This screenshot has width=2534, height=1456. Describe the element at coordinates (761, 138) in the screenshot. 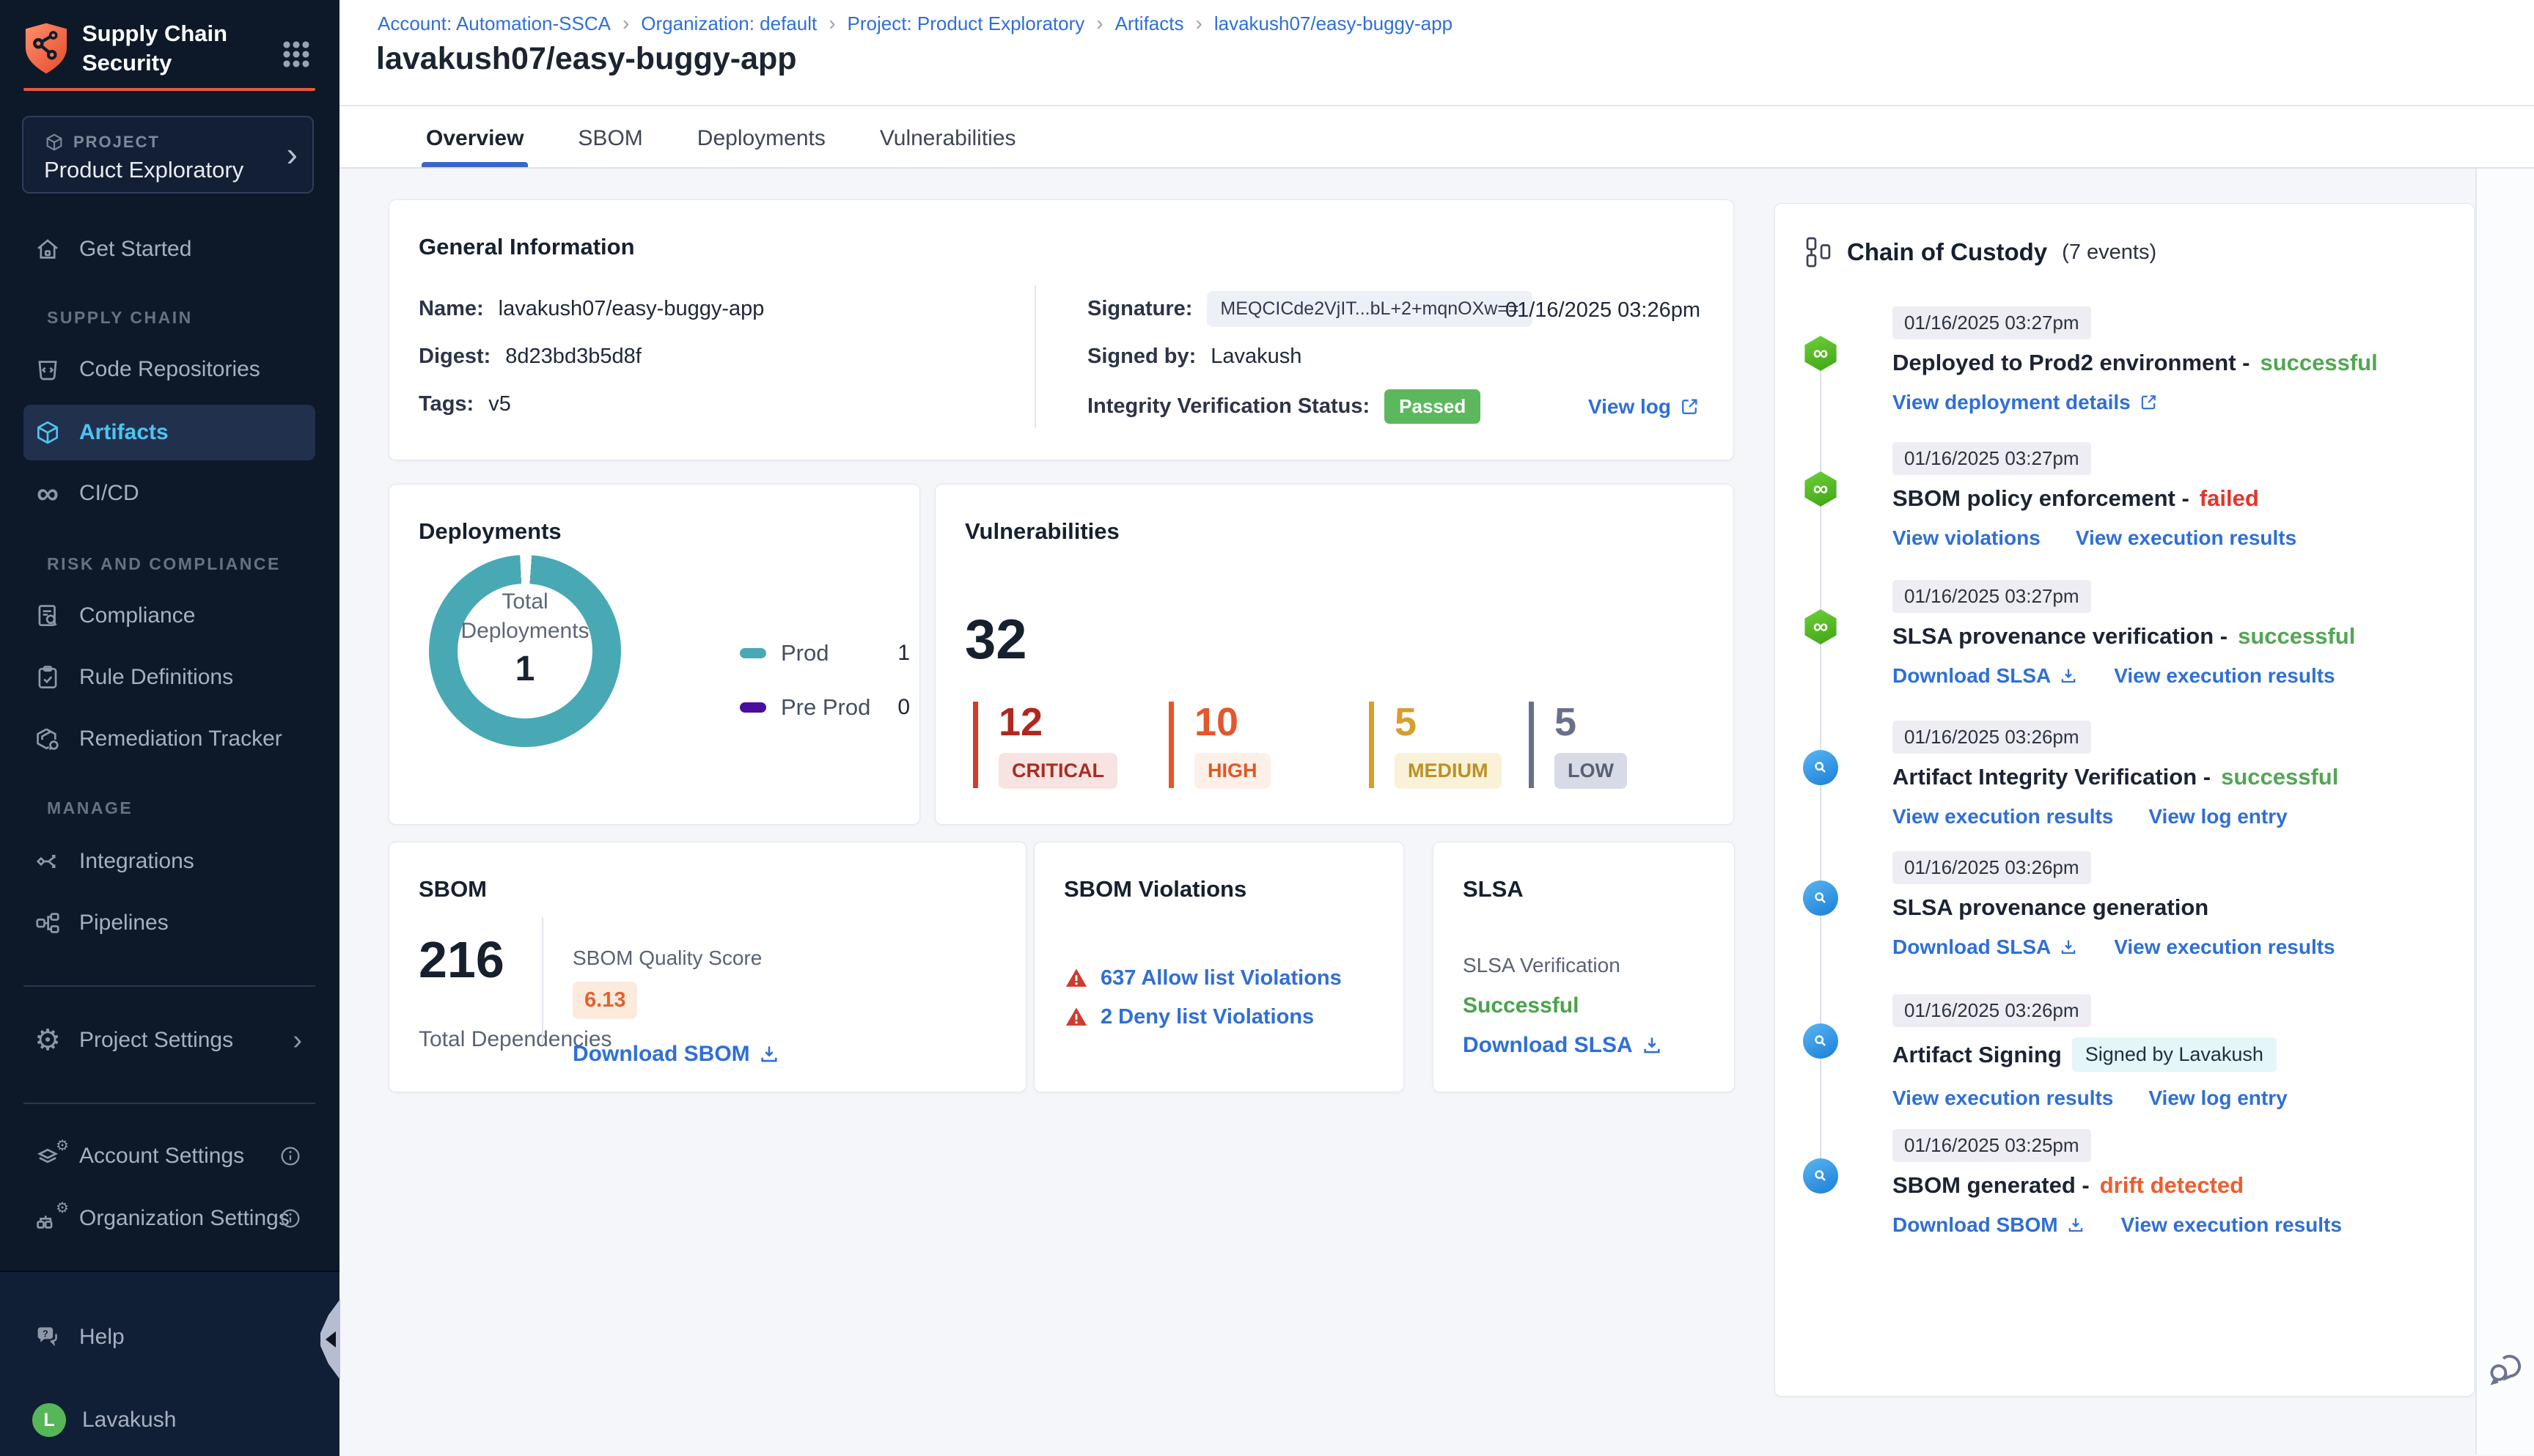

I see `tab-deployments: Deployments` at that location.